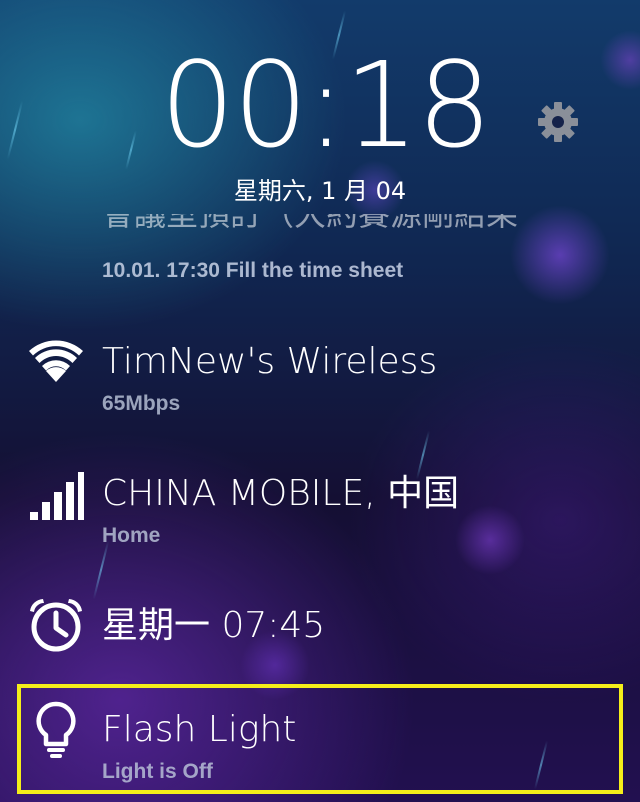 Image resolution: width=640 pixels, height=802 pixels. I want to click on reminder-title-text: 會議室預訂（大約賽源剛結果, so click(310, 223).